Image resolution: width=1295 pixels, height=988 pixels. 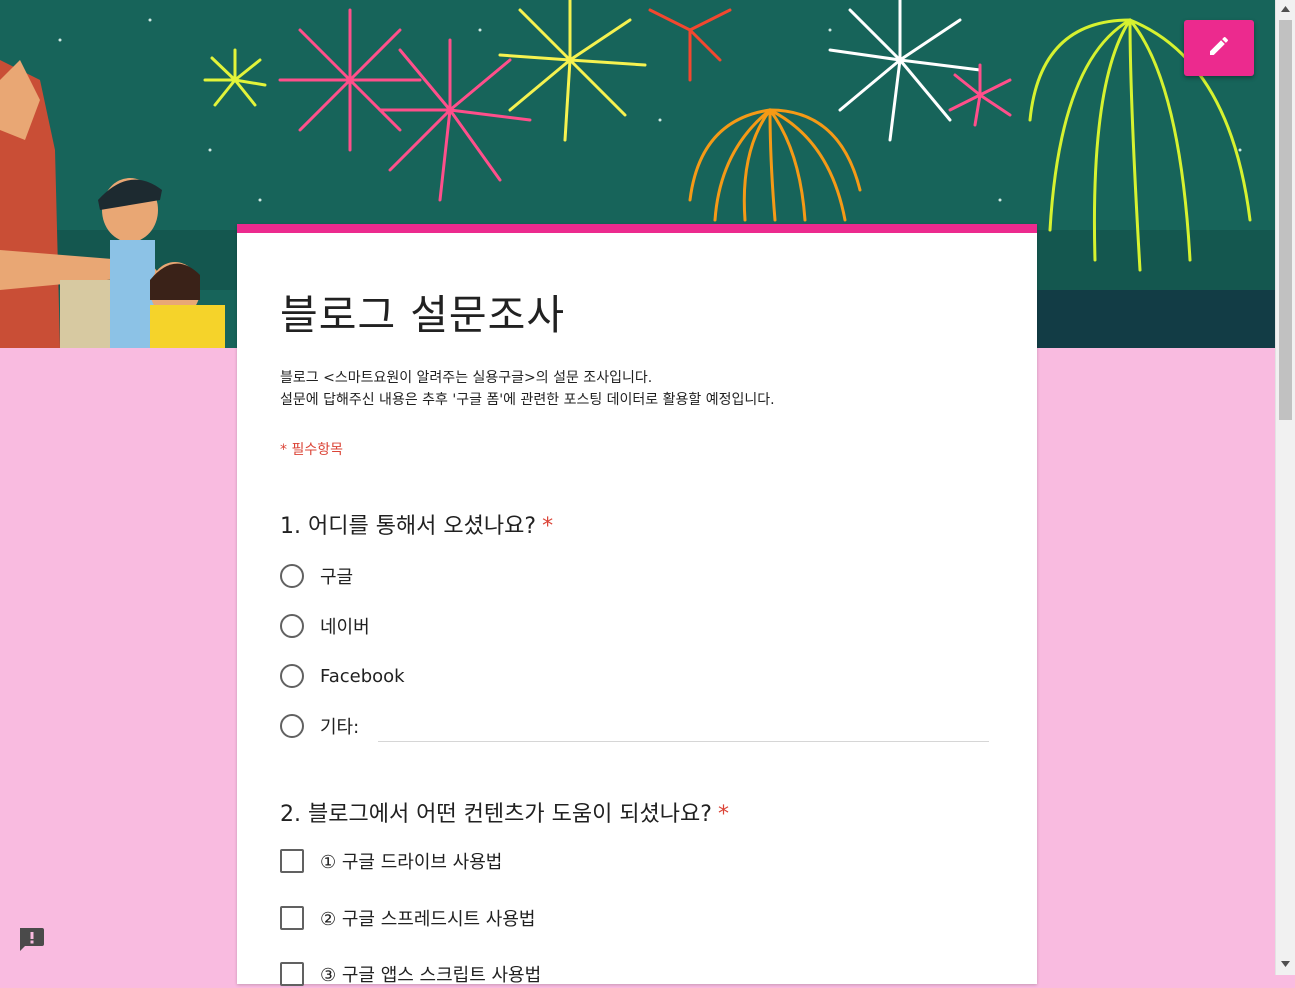 I want to click on feedback-icon, so click(x=31, y=942).